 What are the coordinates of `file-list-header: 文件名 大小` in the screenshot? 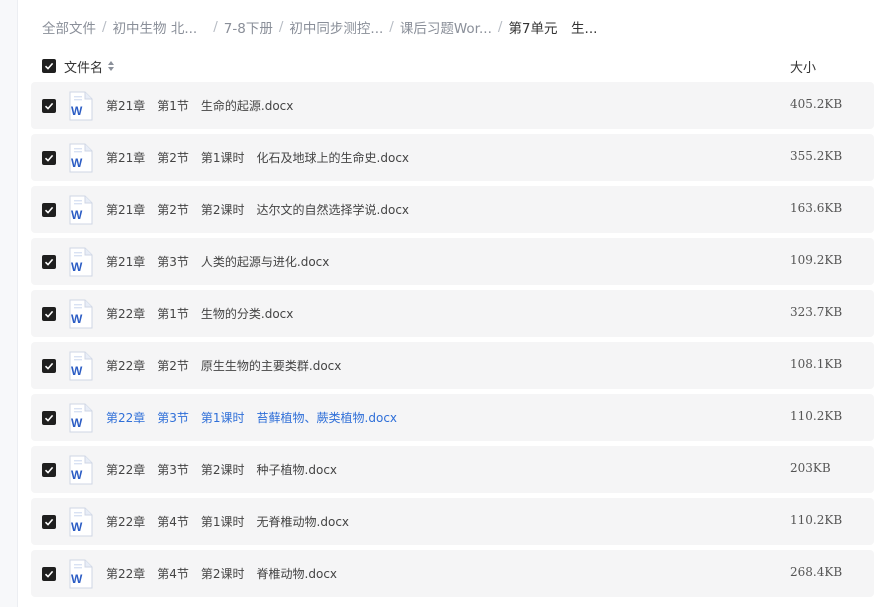 It's located at (437, 66).